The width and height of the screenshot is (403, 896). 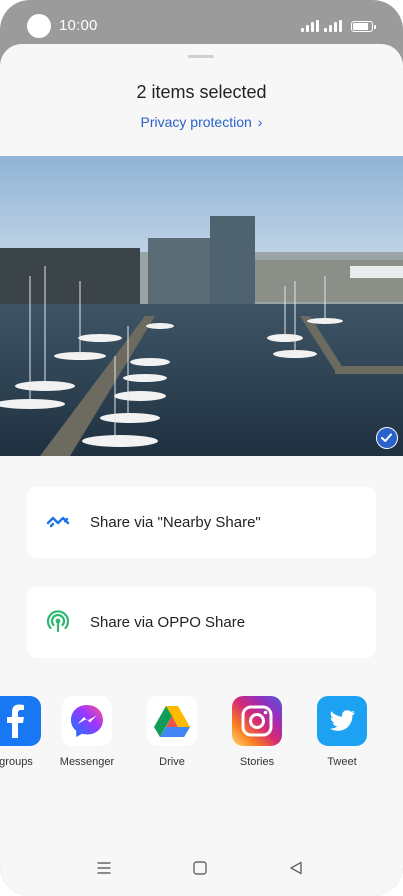 I want to click on nearby-share-option: Share via "Nearby Share", so click(x=201, y=522).